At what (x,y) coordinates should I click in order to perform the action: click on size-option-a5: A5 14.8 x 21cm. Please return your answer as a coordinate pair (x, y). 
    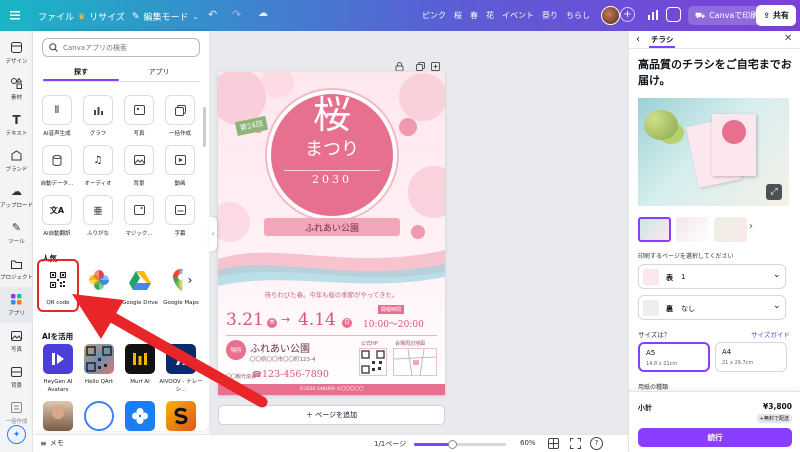
    Looking at the image, I should click on (674, 357).